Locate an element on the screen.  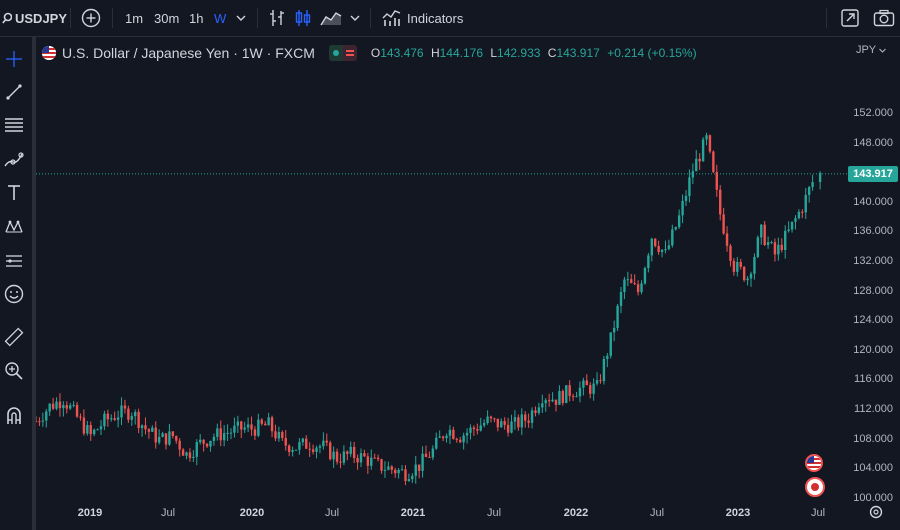
price-tick-label: 132.000 is located at coordinates (873, 261).